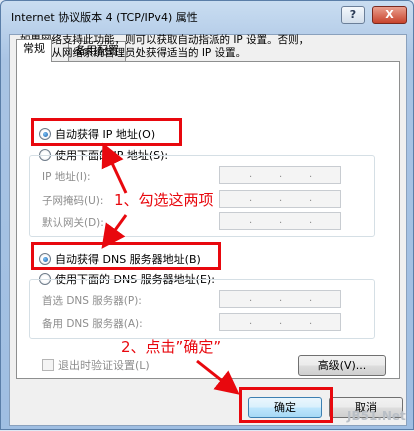  Describe the element at coordinates (218, 377) in the screenshot. I see `arrow-to-ok-button` at that location.